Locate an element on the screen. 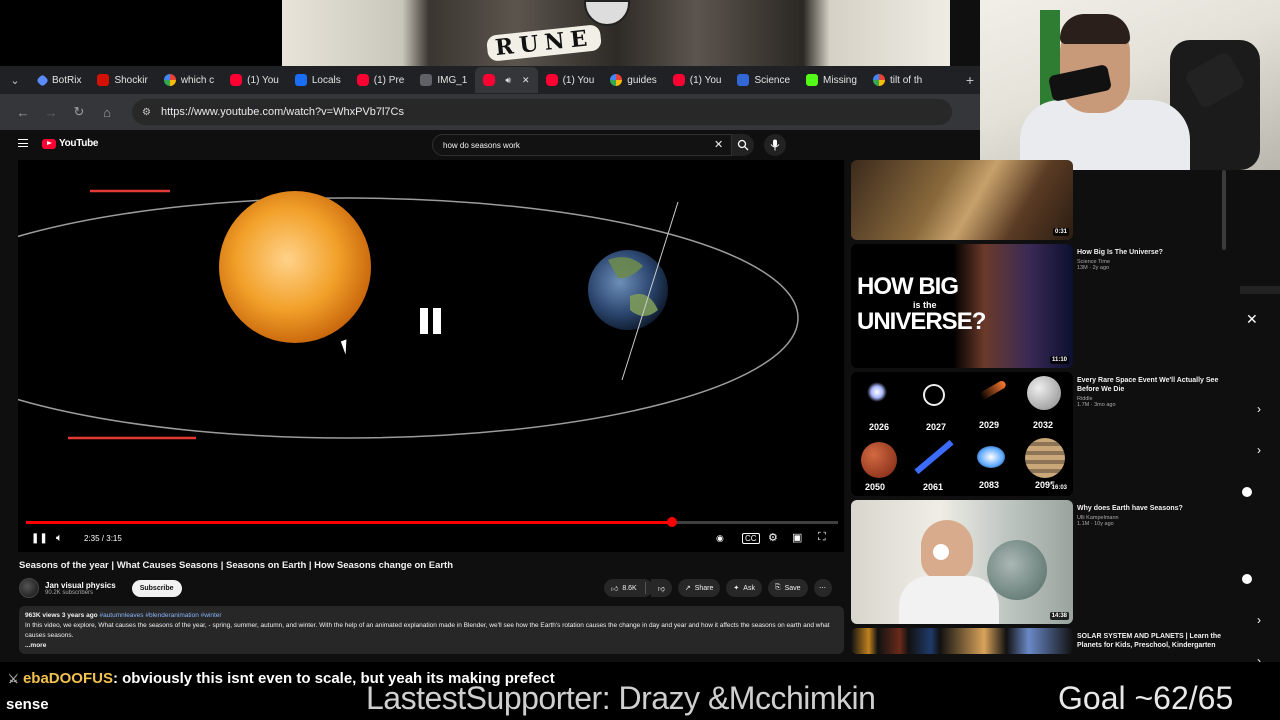 The width and height of the screenshot is (1280, 720). more-actions-icon: ⋯ is located at coordinates (822, 588).